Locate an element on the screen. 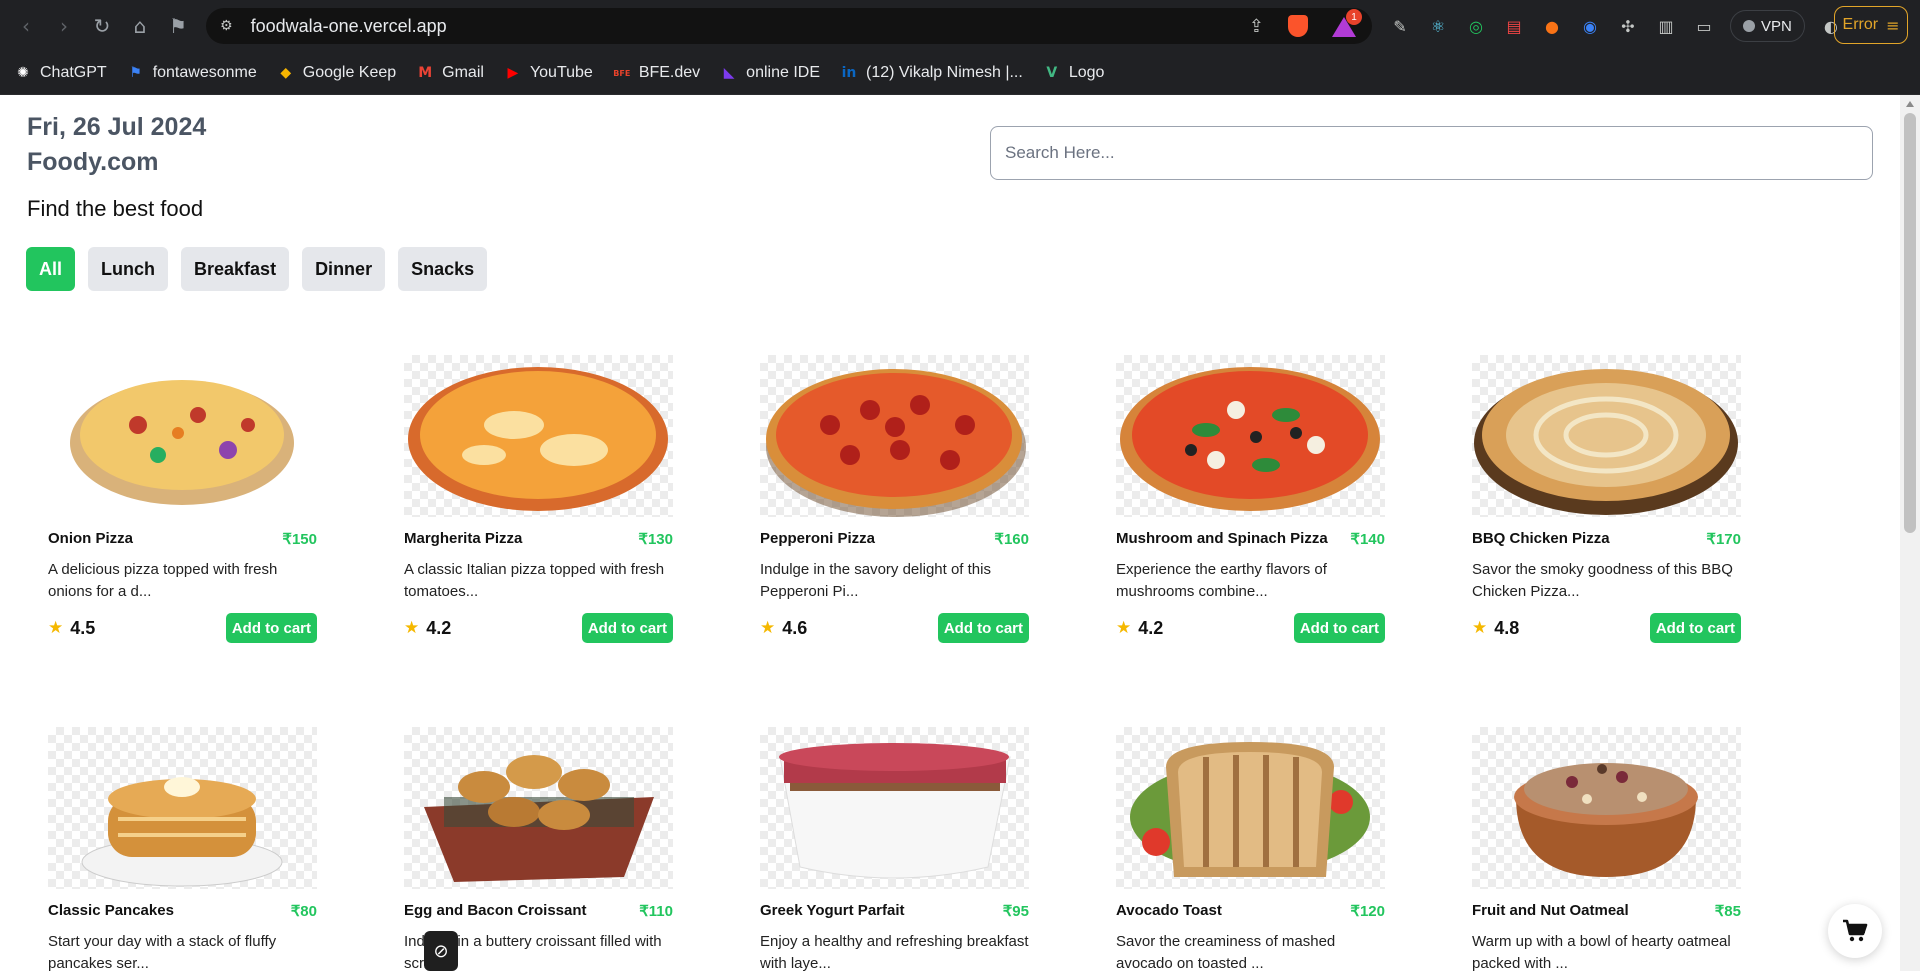 The width and height of the screenshot is (1920, 971). filter-dinner: Dinner is located at coordinates (344, 269).